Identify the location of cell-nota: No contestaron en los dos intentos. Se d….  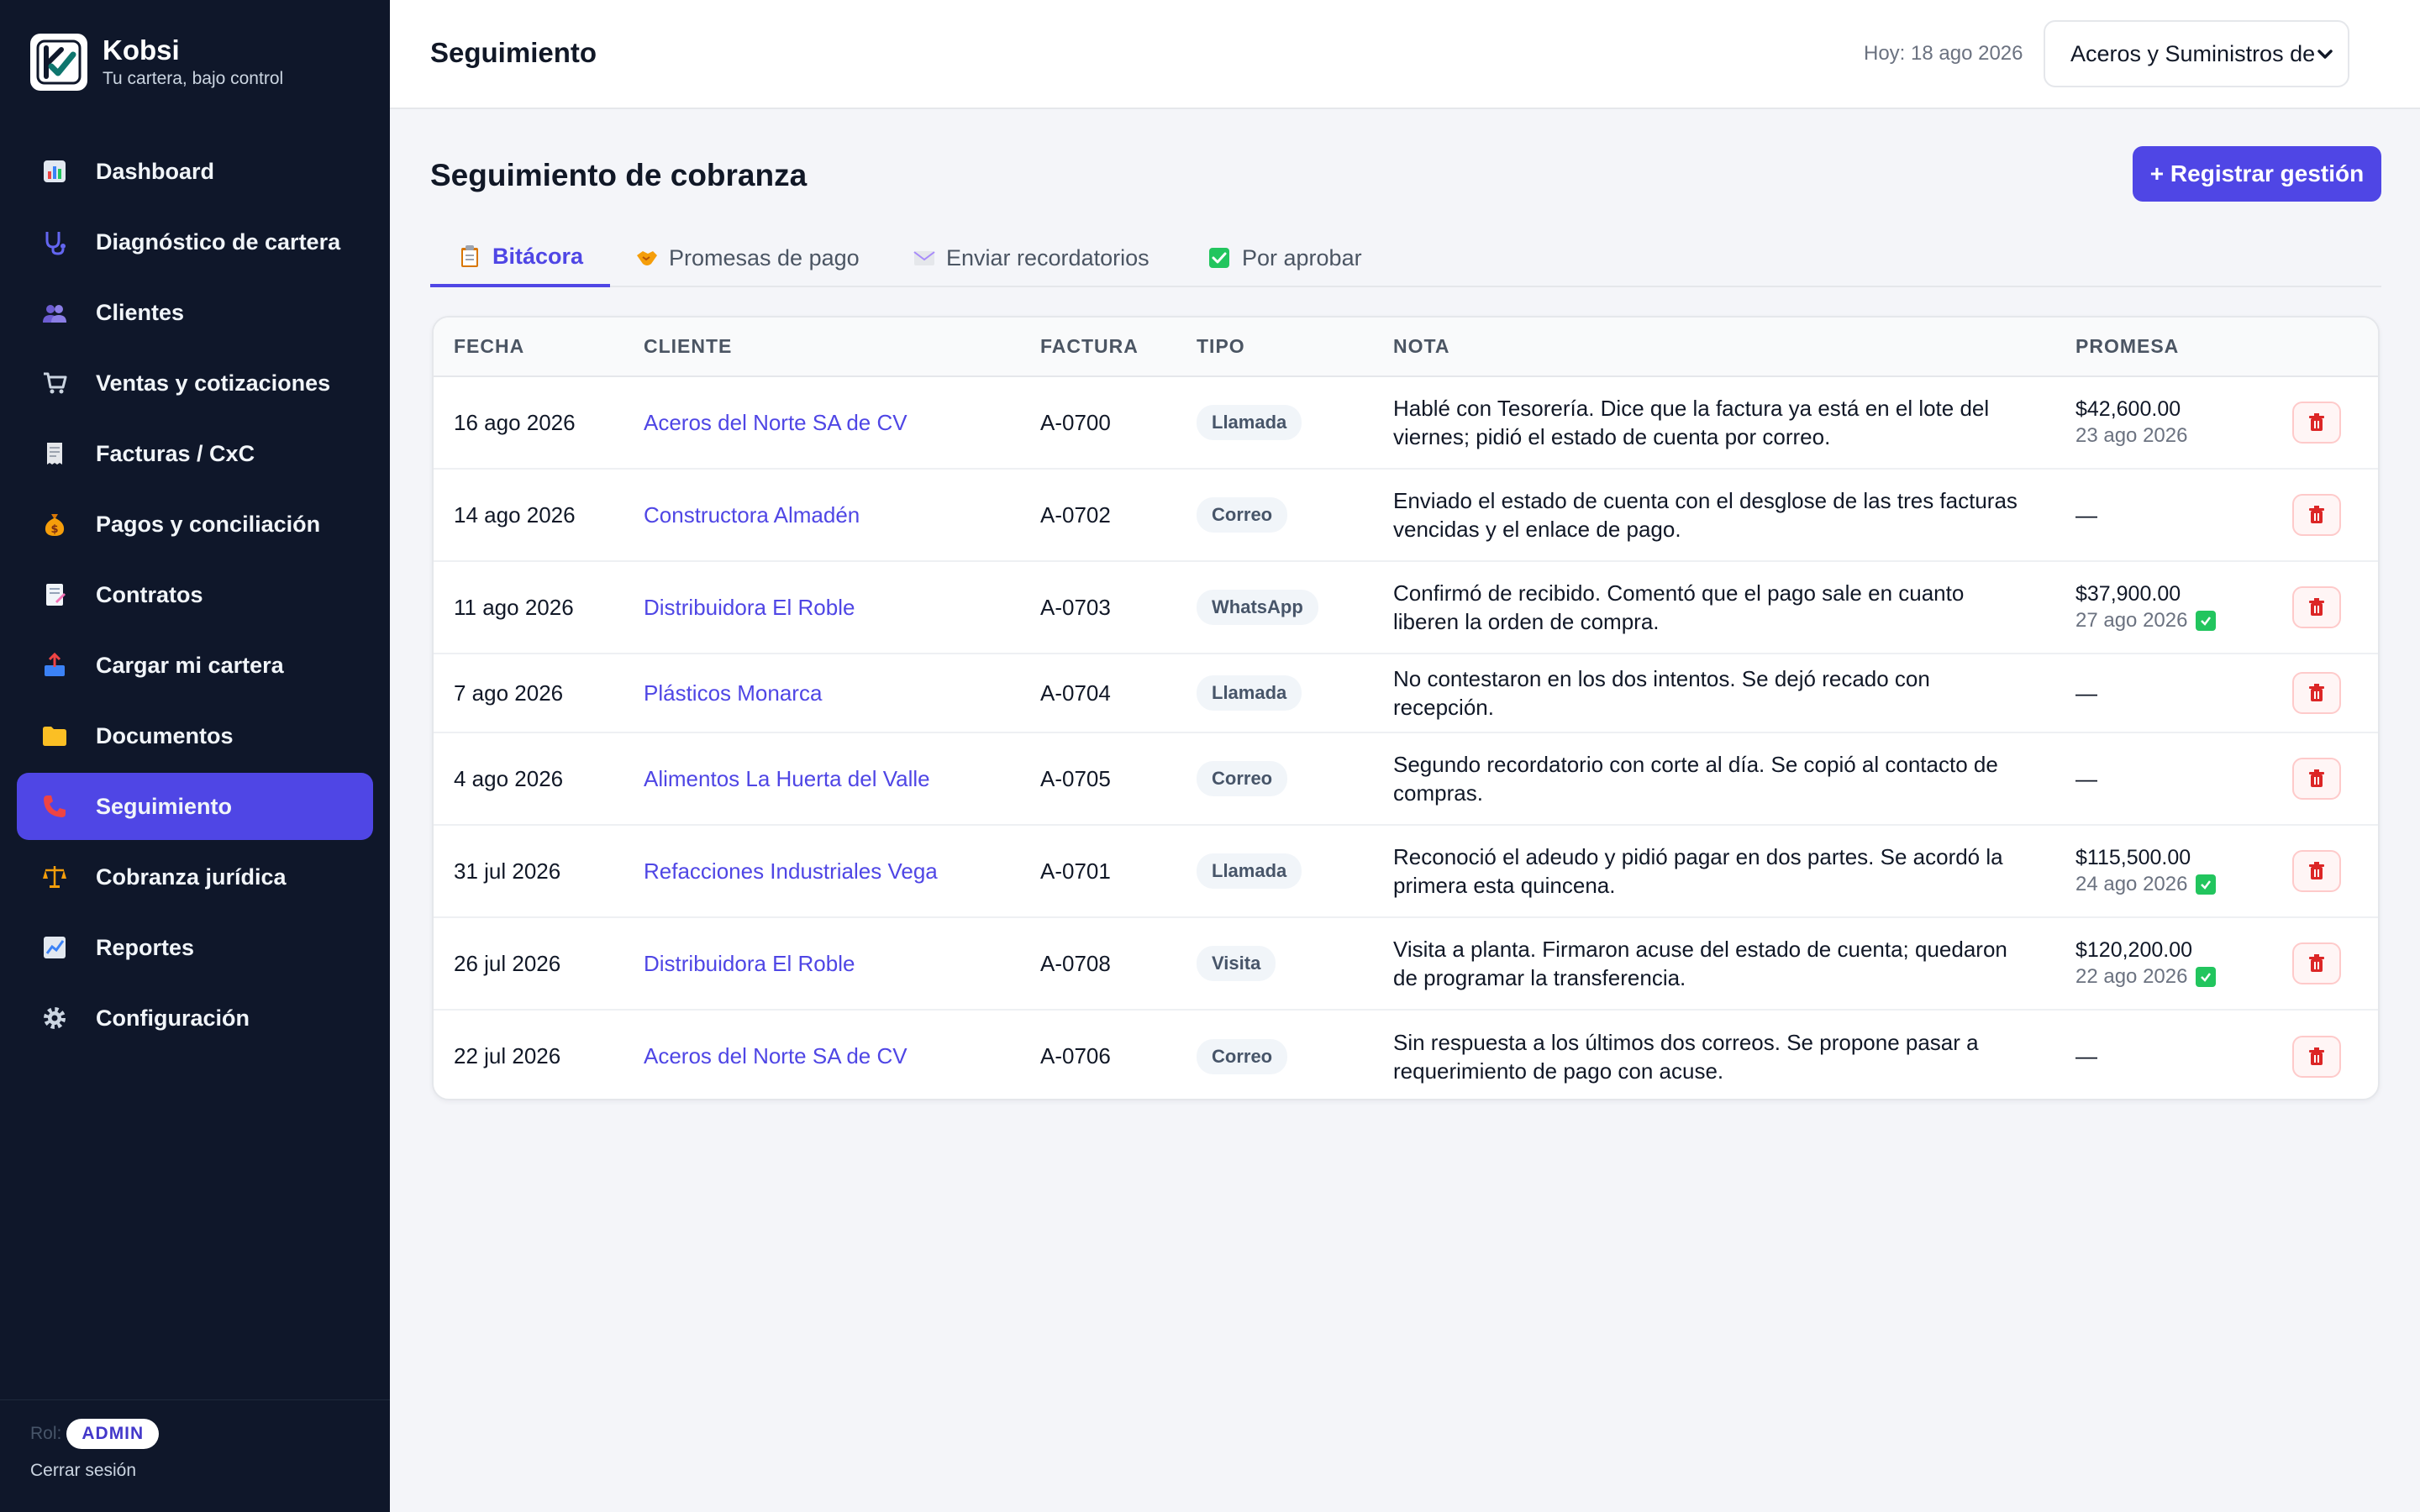
(1714, 693).